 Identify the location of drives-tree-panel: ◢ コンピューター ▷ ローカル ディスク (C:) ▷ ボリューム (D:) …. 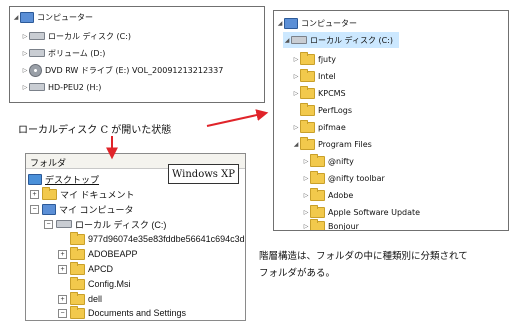
(137, 54).